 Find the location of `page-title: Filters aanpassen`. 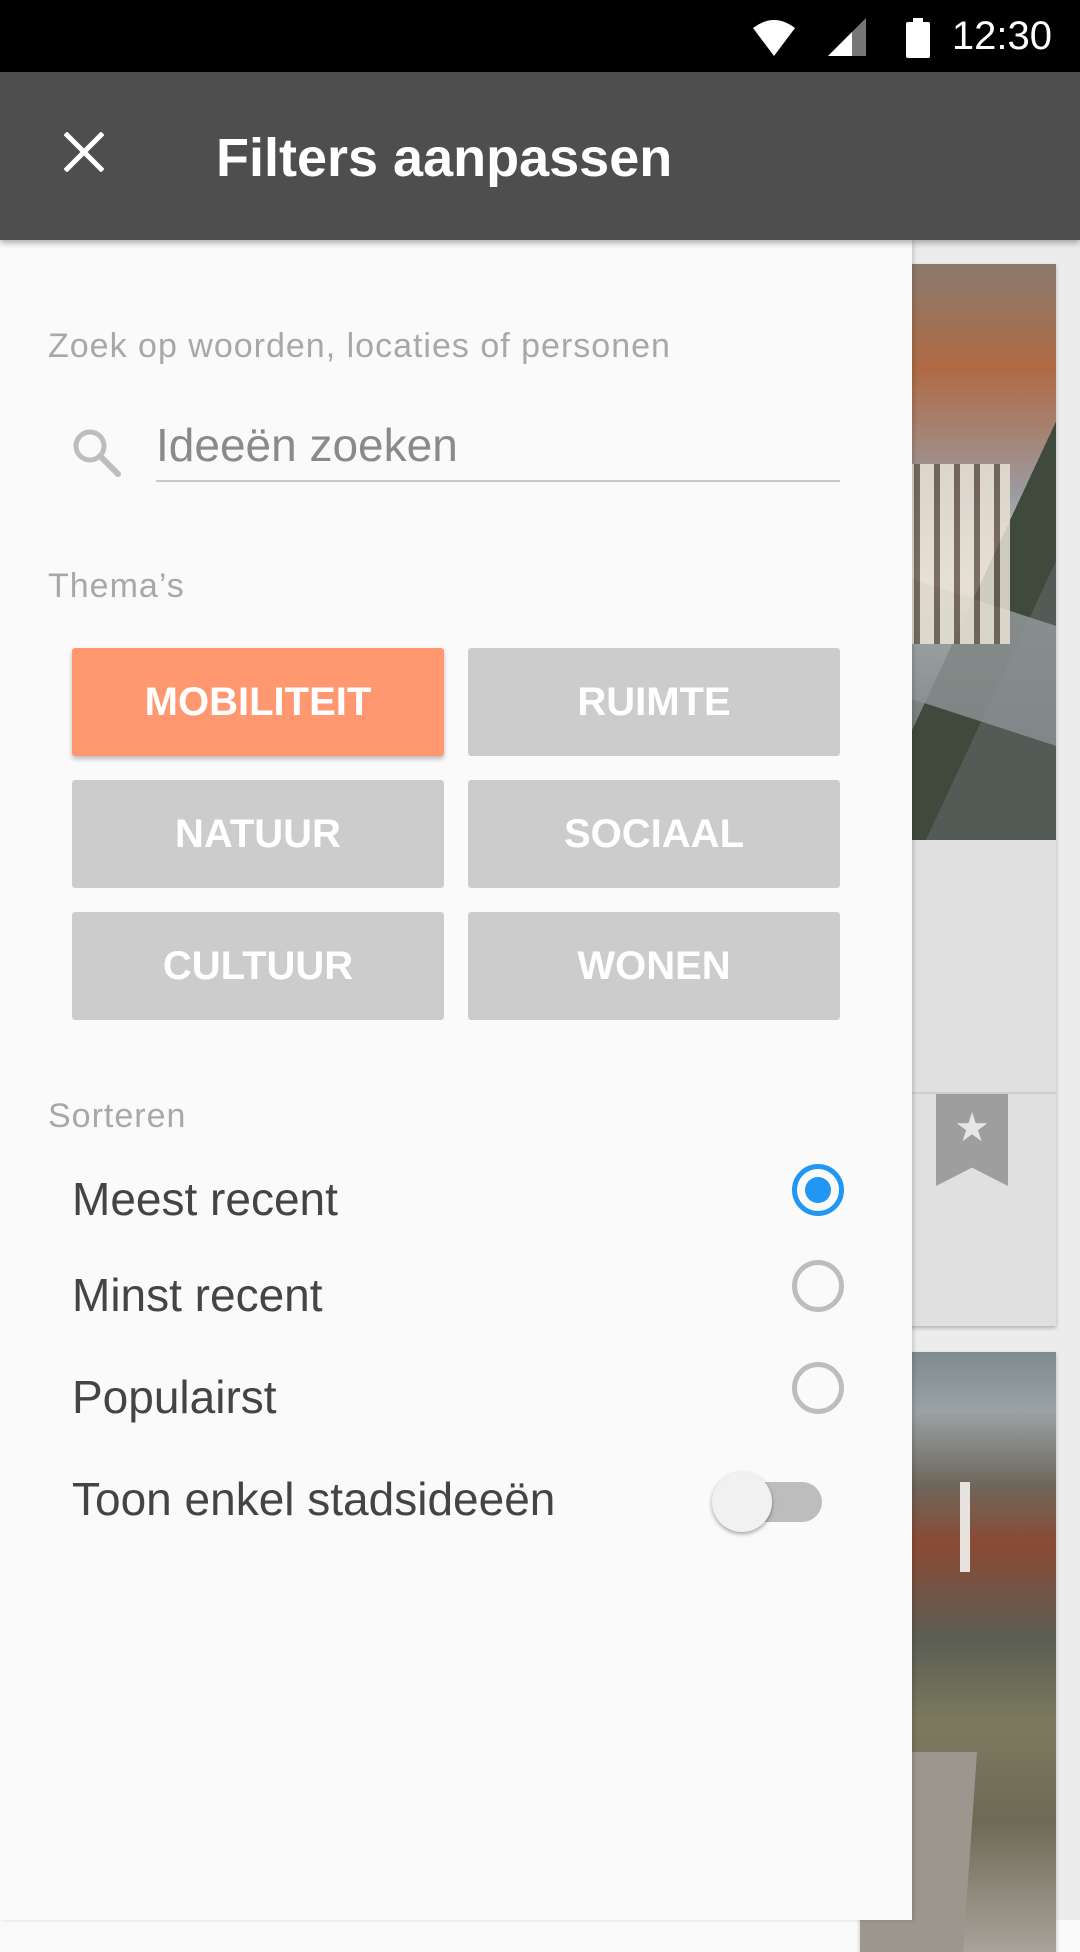

page-title: Filters aanpassen is located at coordinates (444, 158).